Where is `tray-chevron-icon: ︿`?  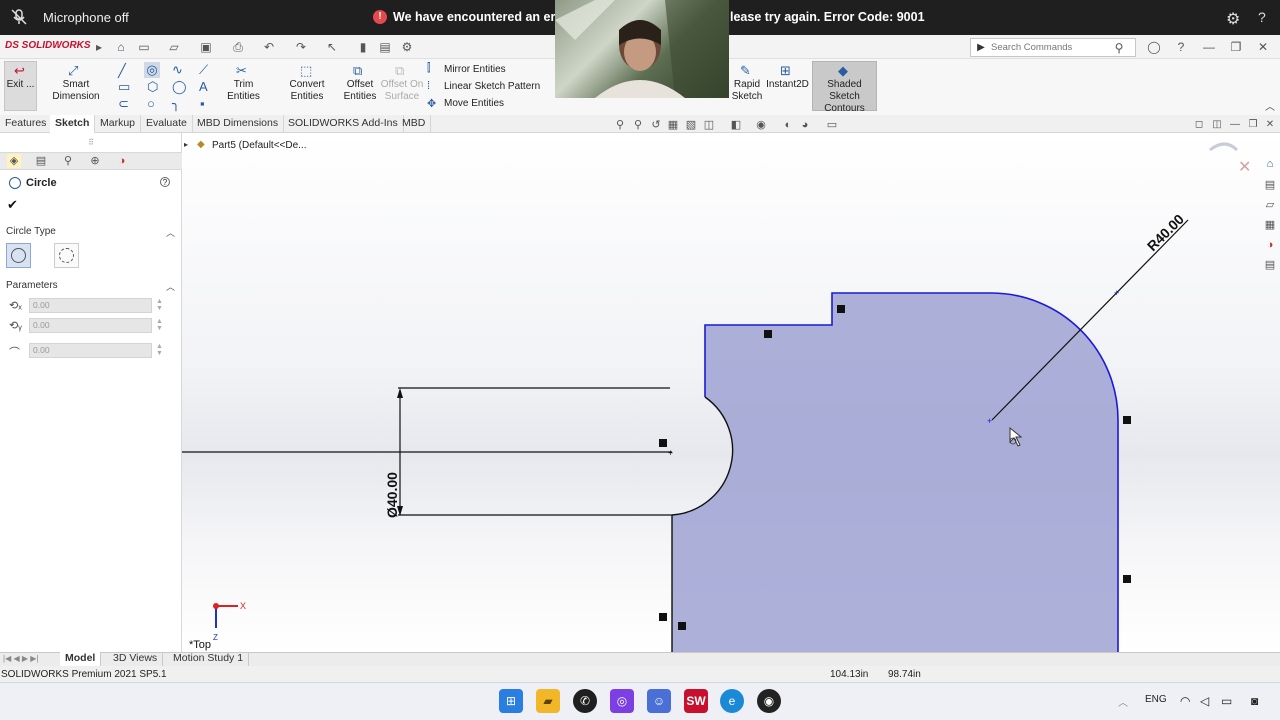 tray-chevron-icon: ︿ is located at coordinates (1123, 701).